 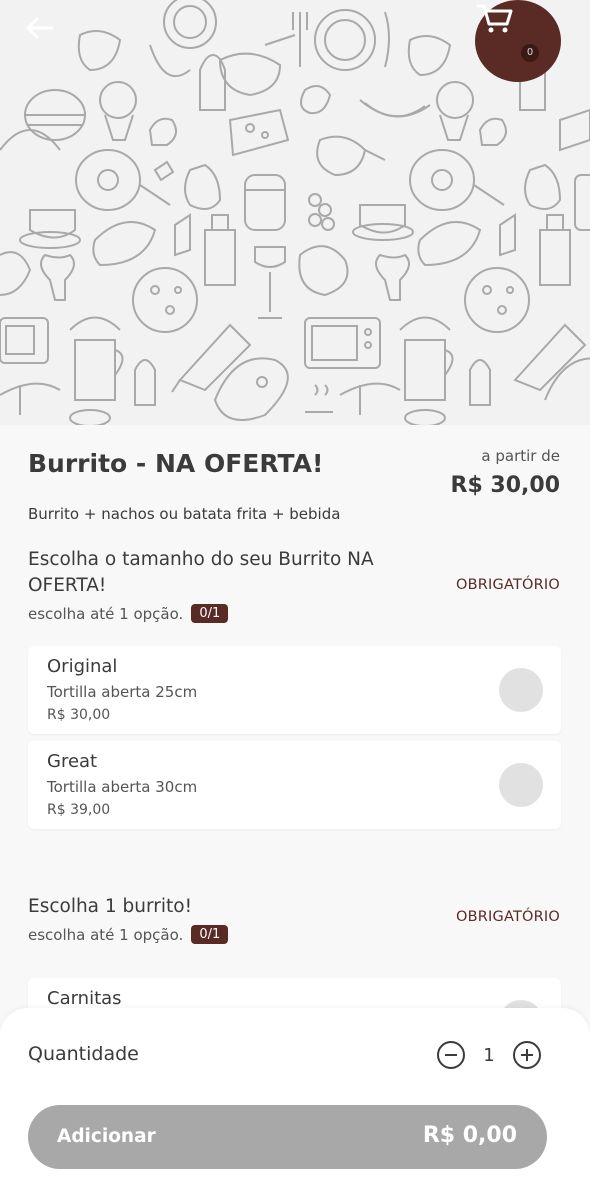 I want to click on option-name: Carnitas, so click(x=84, y=998).